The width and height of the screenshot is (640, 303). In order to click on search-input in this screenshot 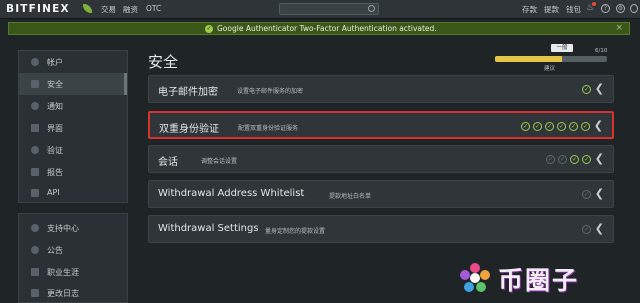, I will do `click(329, 9)`.